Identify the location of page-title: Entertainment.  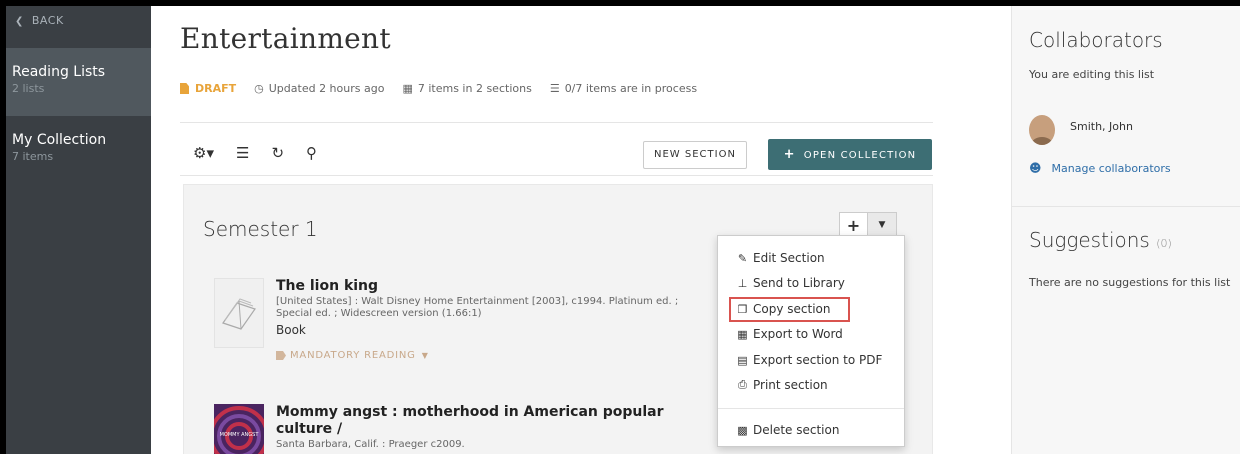
(285, 38).